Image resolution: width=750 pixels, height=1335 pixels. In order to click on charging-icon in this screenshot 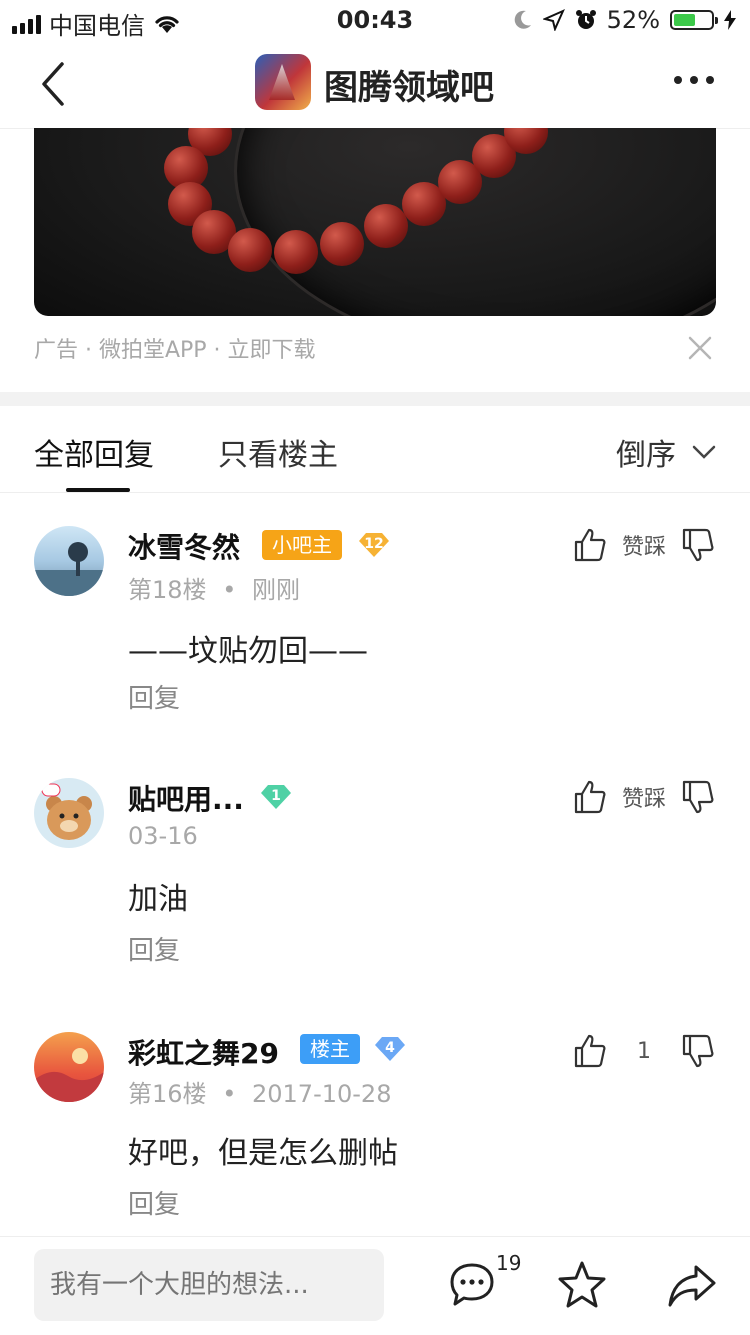, I will do `click(730, 20)`.